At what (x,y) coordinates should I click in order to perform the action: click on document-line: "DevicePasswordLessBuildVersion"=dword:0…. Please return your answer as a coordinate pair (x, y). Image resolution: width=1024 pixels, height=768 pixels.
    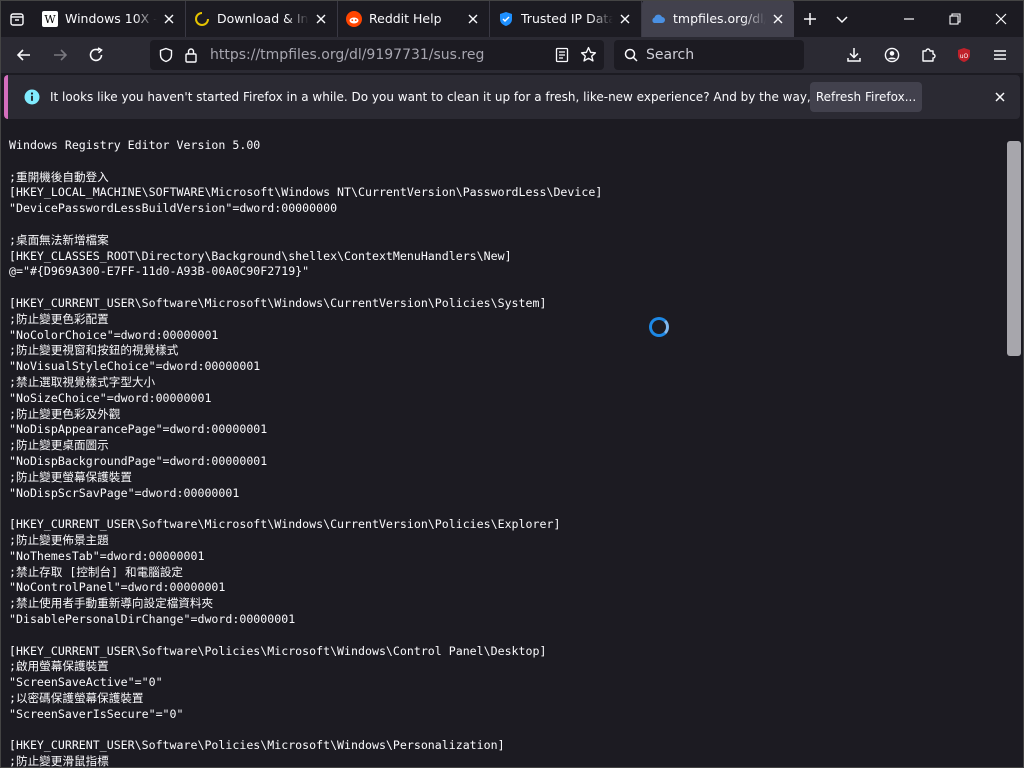
    Looking at the image, I should click on (173, 208).